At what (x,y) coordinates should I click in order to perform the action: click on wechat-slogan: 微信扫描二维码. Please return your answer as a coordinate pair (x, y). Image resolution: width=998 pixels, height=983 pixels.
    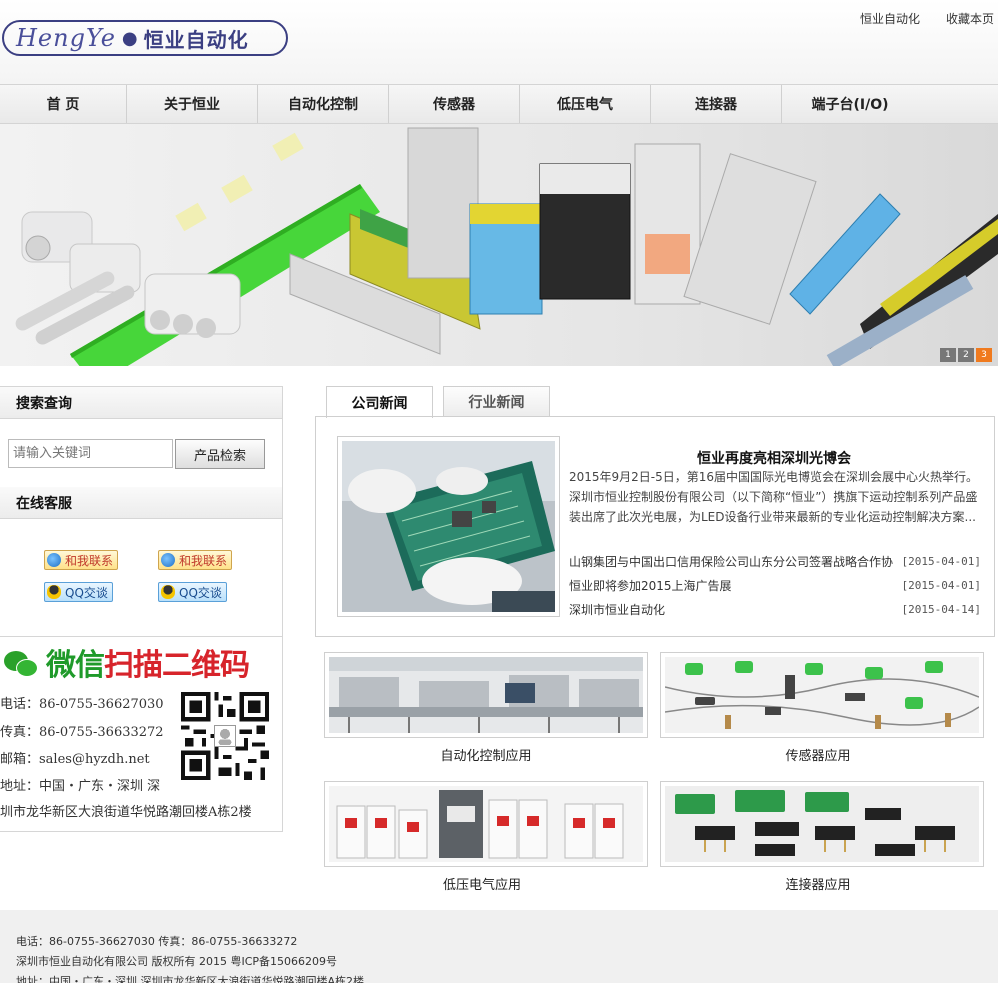
    Looking at the image, I should click on (148, 665).